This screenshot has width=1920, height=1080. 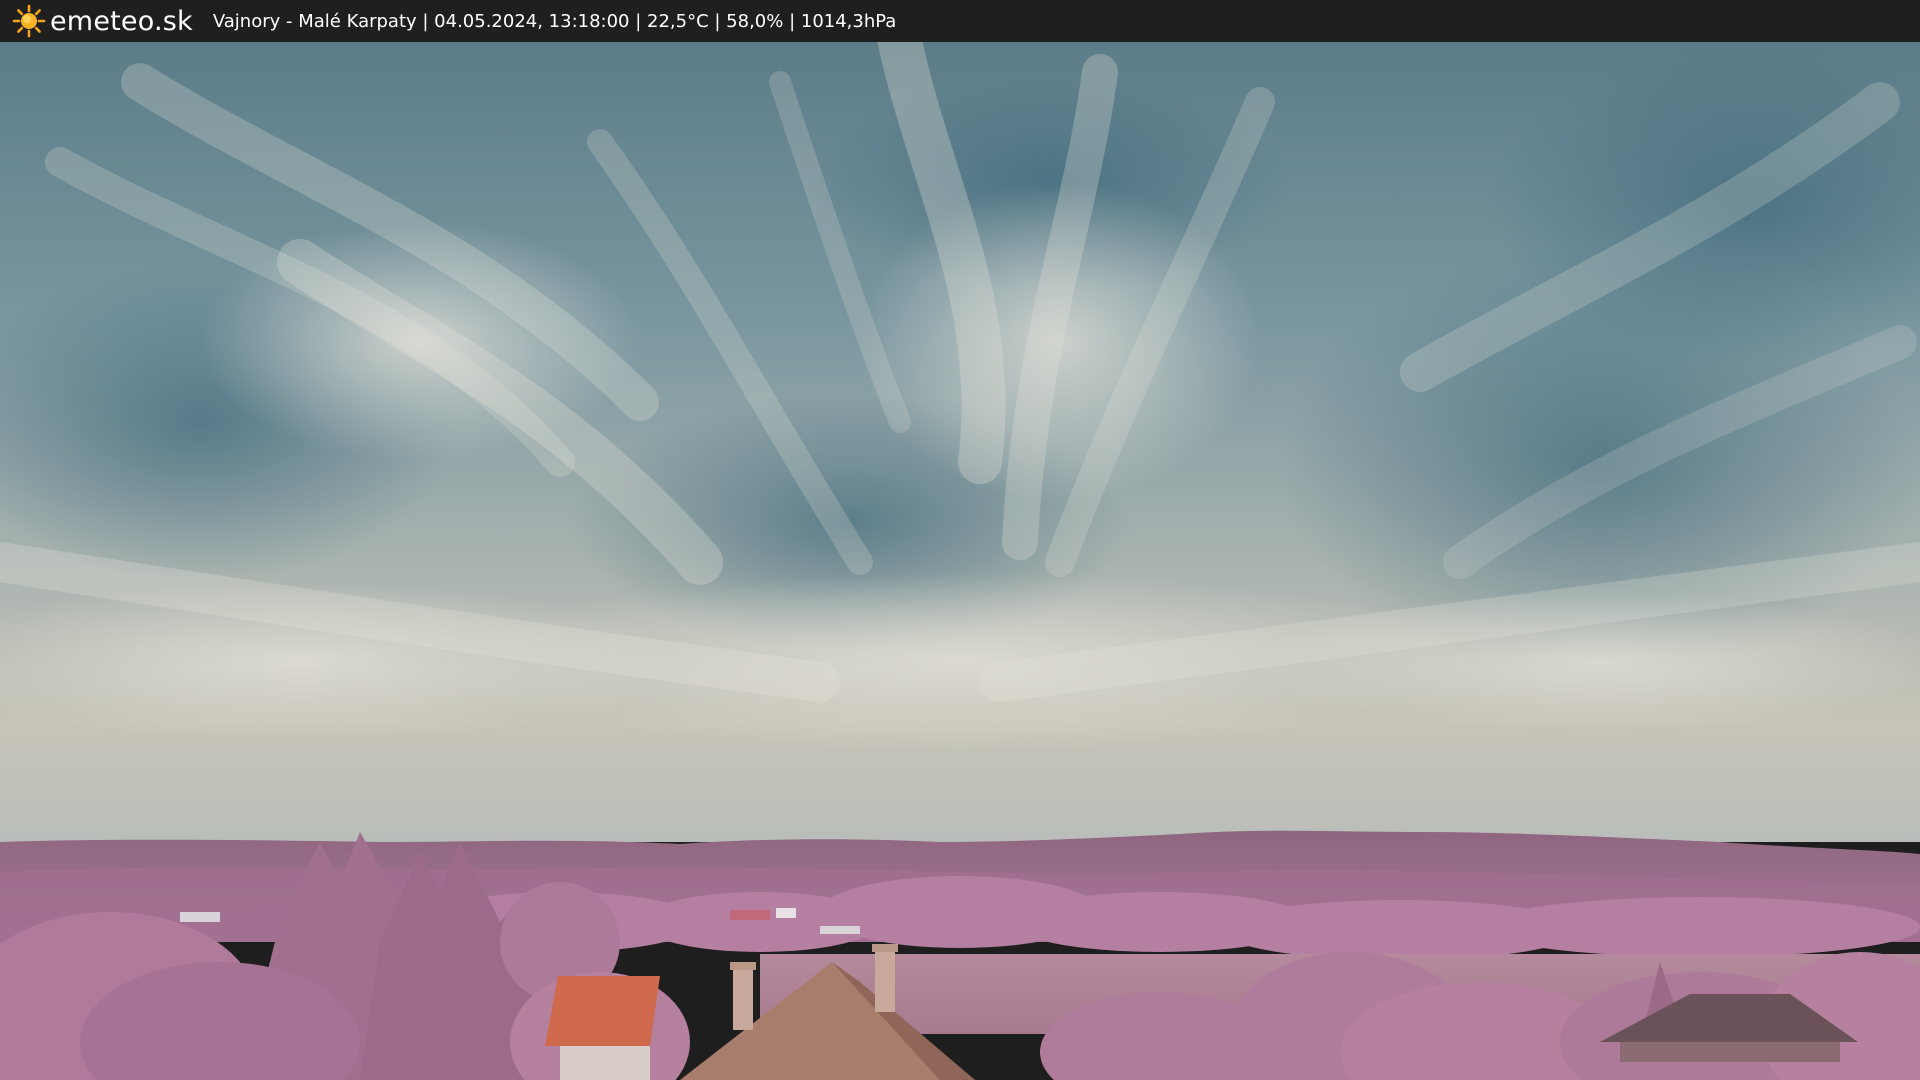 What do you see at coordinates (121, 21) in the screenshot?
I see `site-brand: emeteo.sk` at bounding box center [121, 21].